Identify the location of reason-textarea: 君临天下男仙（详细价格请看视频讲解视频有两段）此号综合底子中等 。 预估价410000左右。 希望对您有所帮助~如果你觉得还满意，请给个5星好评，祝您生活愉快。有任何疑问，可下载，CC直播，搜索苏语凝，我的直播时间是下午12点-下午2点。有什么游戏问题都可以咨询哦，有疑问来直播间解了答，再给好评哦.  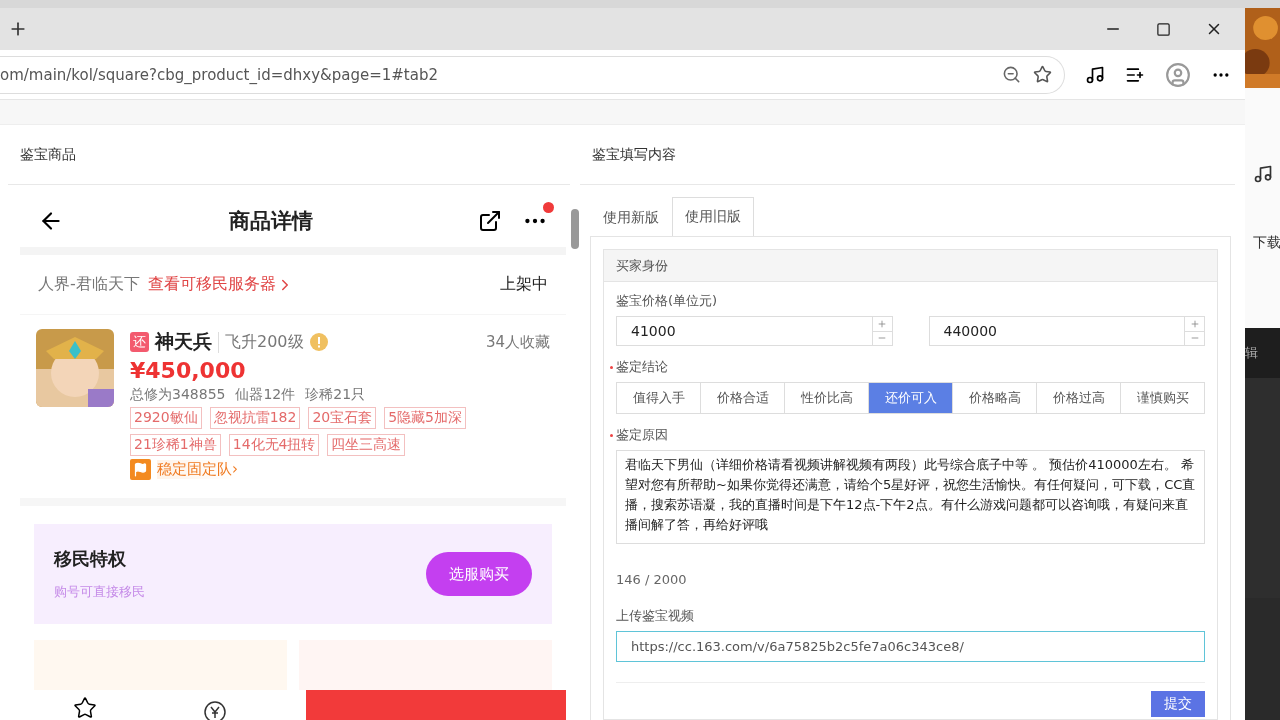
(910, 497).